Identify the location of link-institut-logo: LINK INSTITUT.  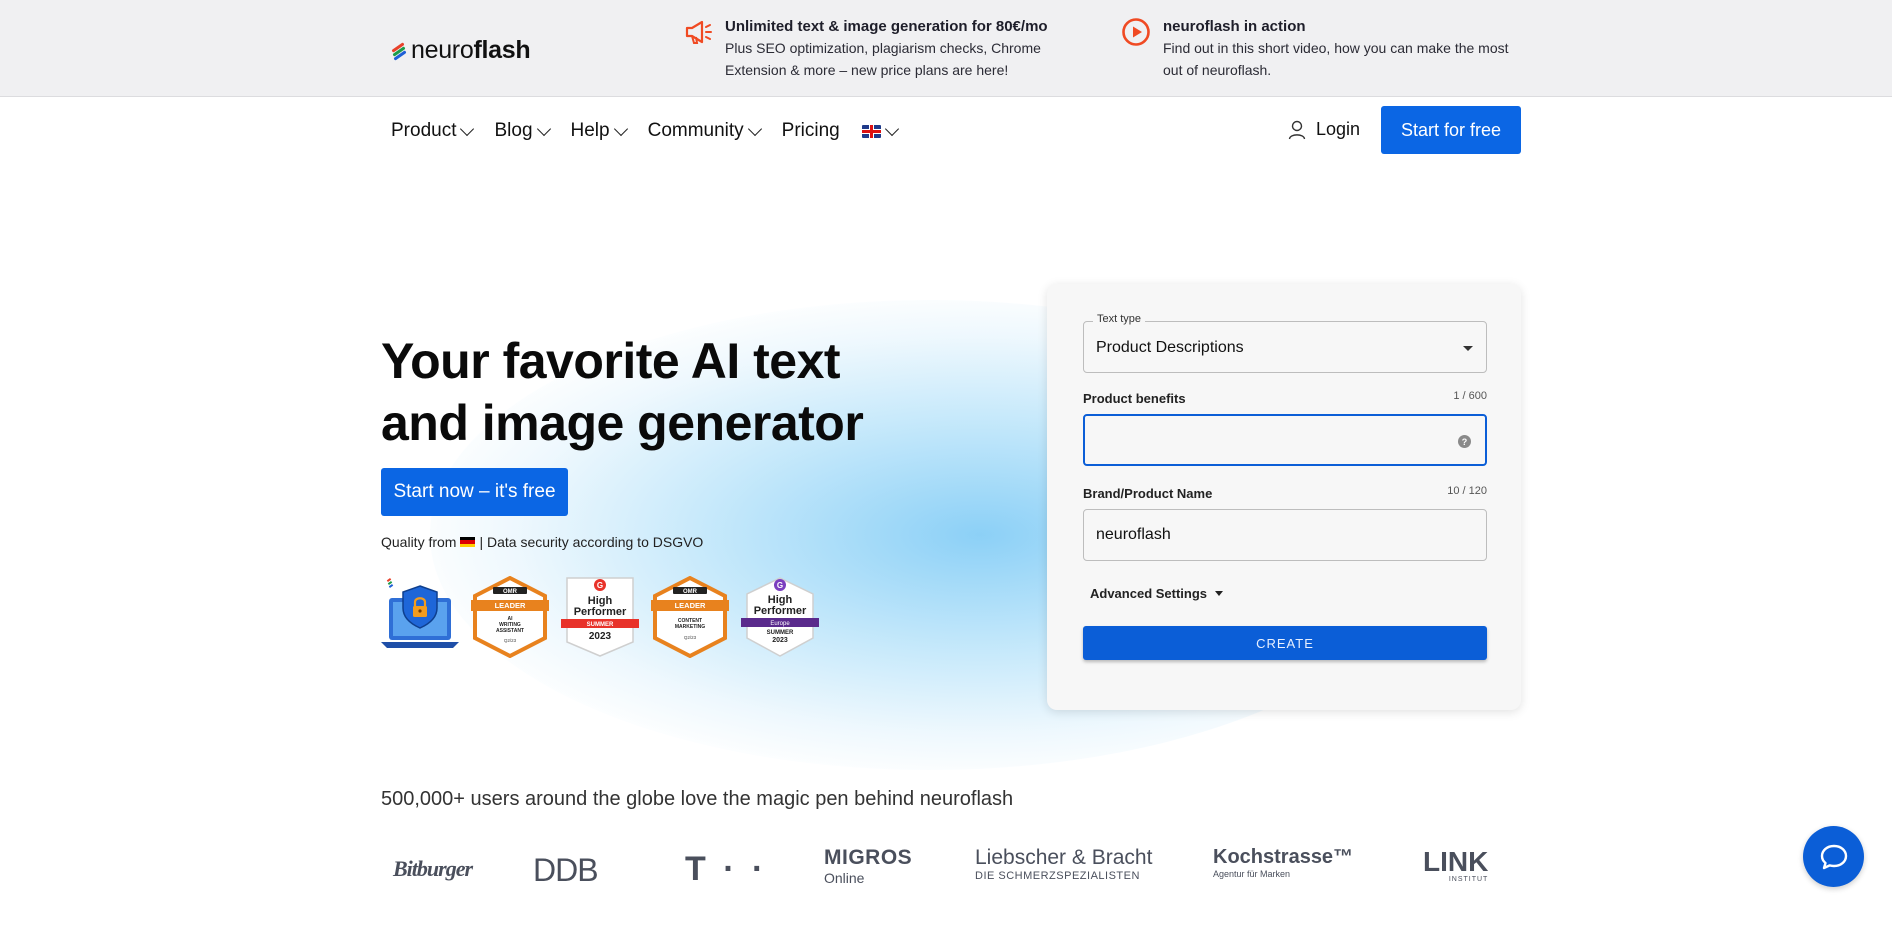
(1456, 865).